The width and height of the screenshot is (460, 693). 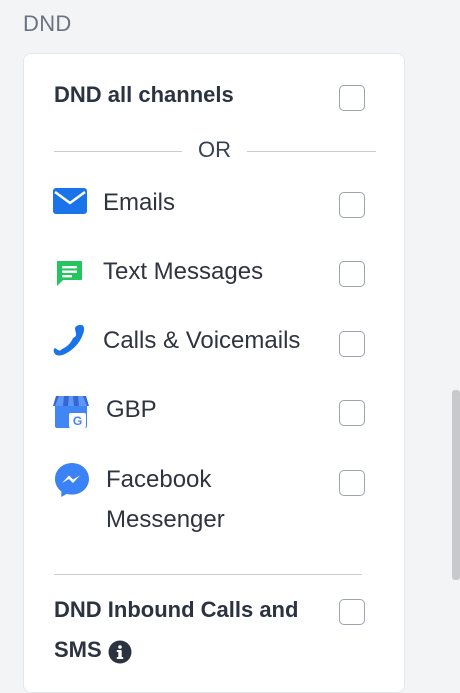 What do you see at coordinates (352, 612) in the screenshot?
I see `dnd-inbound-checkbox` at bounding box center [352, 612].